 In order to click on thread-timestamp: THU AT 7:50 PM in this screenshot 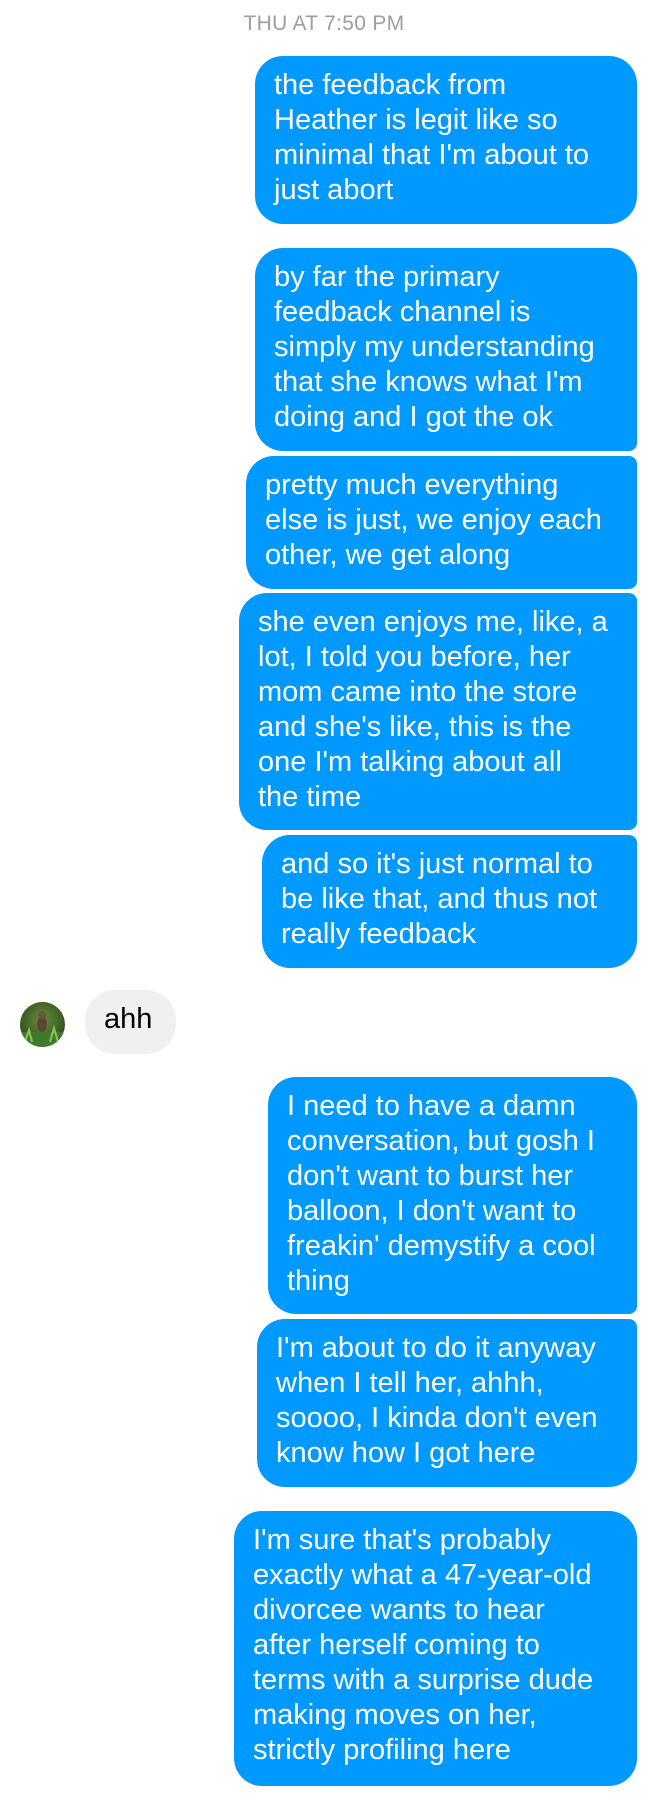, I will do `click(324, 23)`.